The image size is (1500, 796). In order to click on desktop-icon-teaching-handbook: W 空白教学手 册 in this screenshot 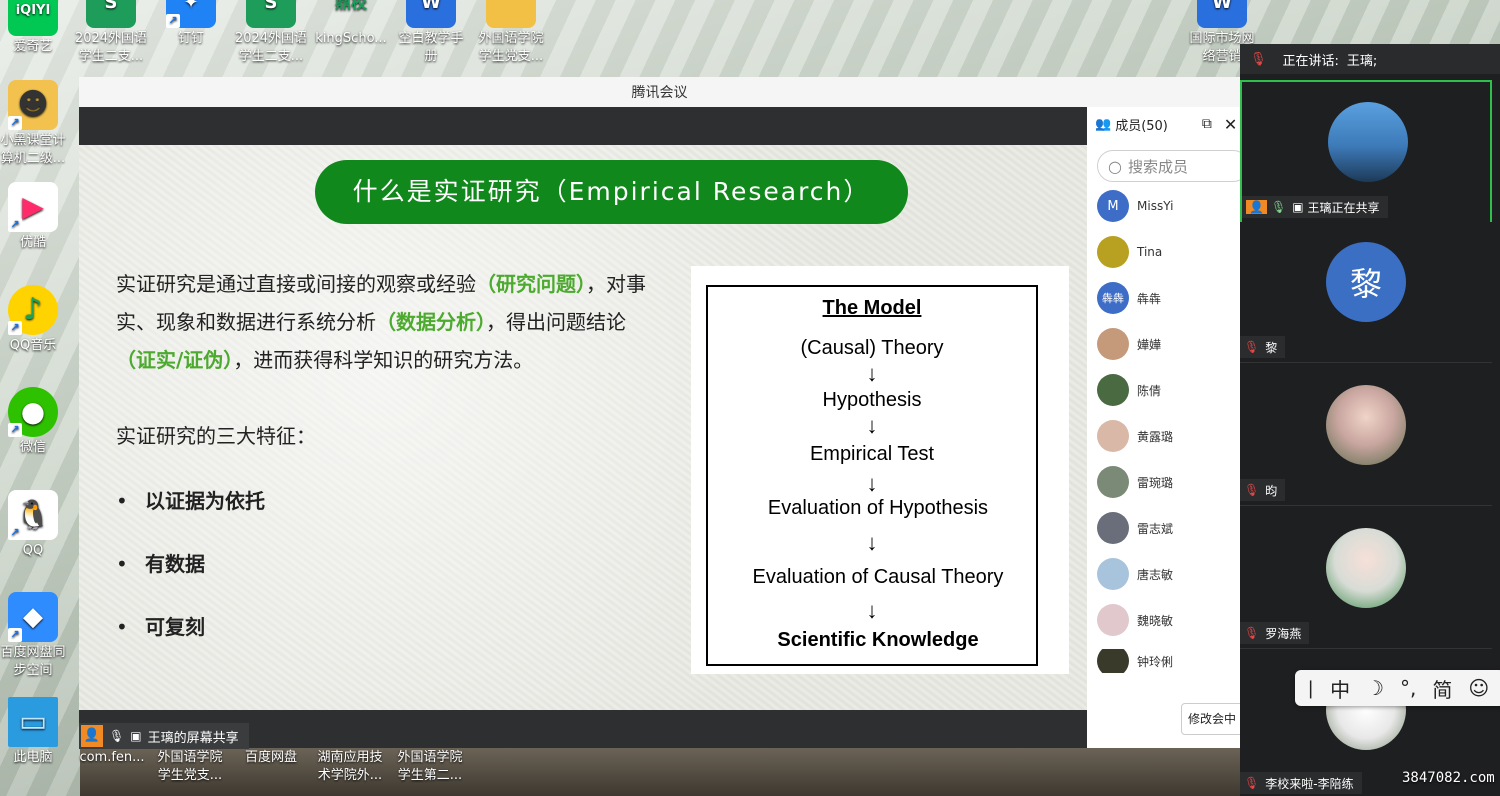, I will do `click(431, 33)`.